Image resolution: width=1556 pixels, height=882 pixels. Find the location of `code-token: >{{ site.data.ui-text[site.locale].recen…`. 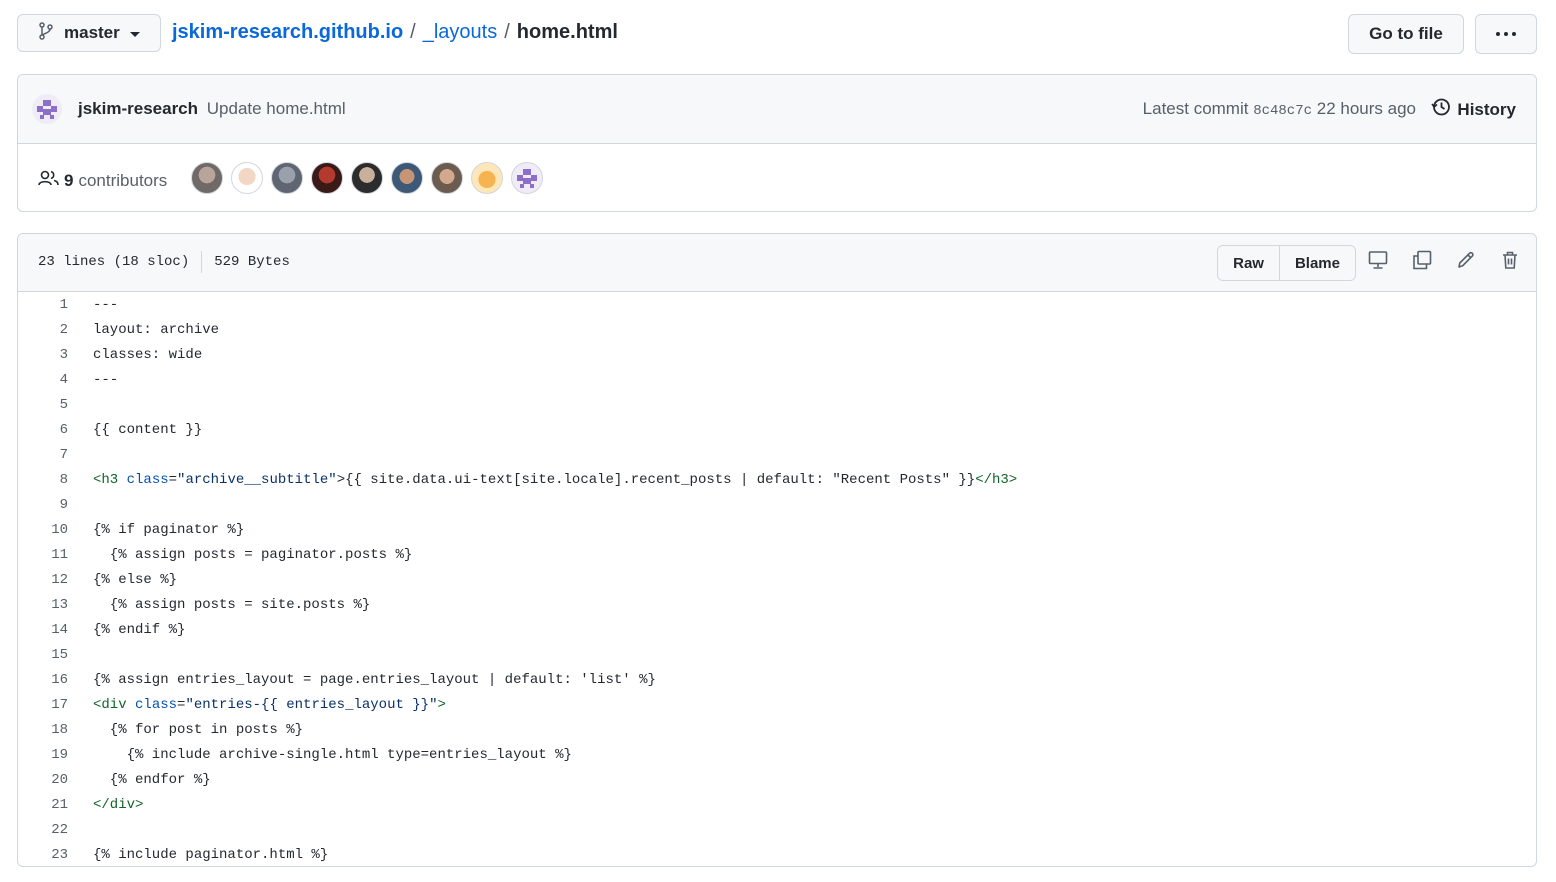

code-token: >{{ site.data.ui-text[site.locale].recen… is located at coordinates (656, 479).